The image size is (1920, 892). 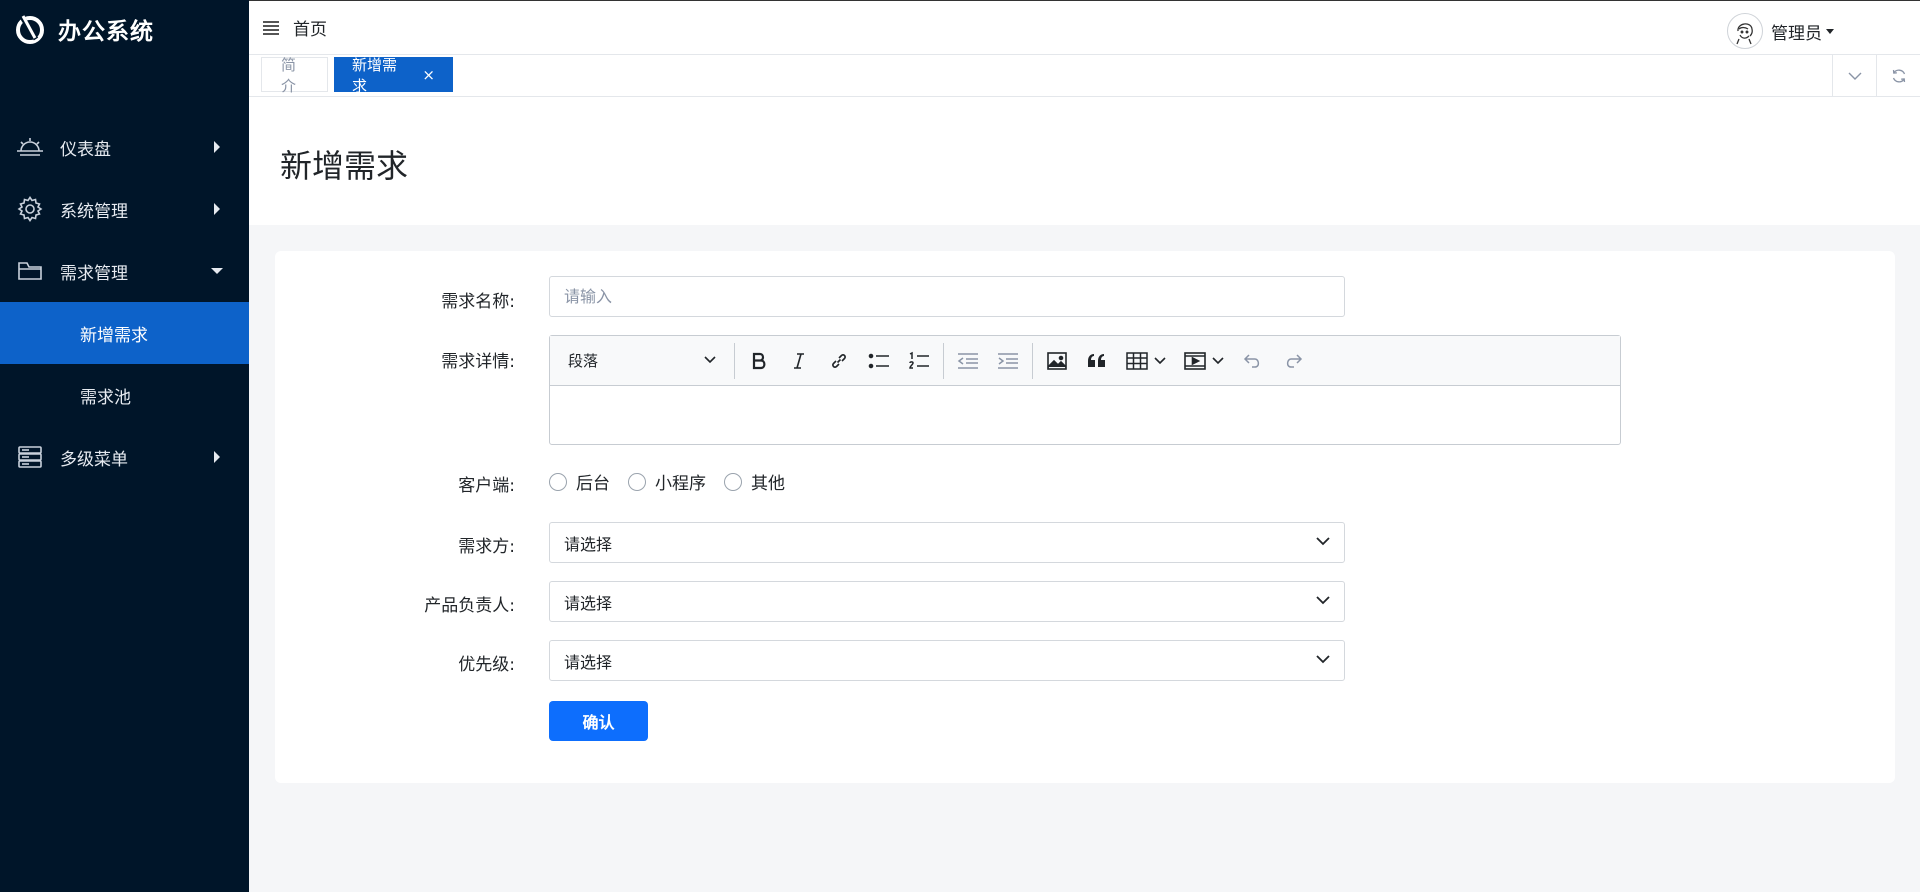 I want to click on page-title: 新增需求, so click(x=344, y=166).